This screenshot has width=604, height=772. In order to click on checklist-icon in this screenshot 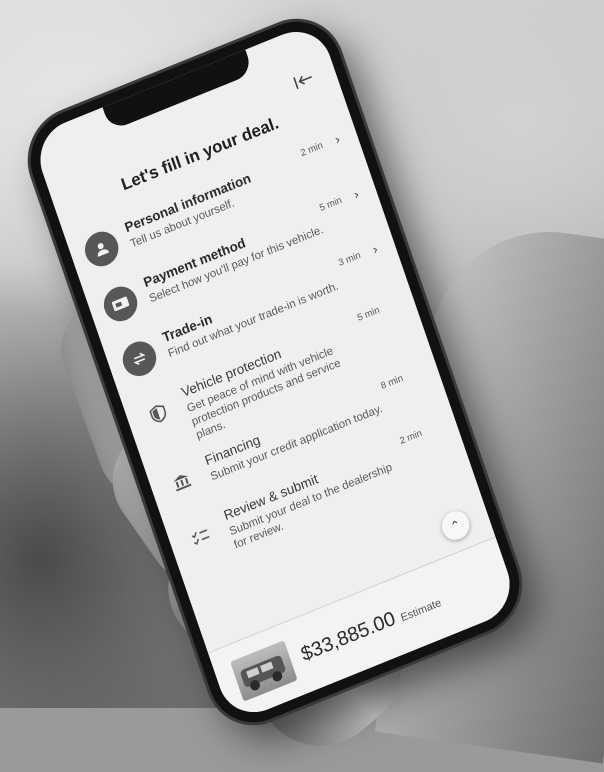, I will do `click(200, 536)`.